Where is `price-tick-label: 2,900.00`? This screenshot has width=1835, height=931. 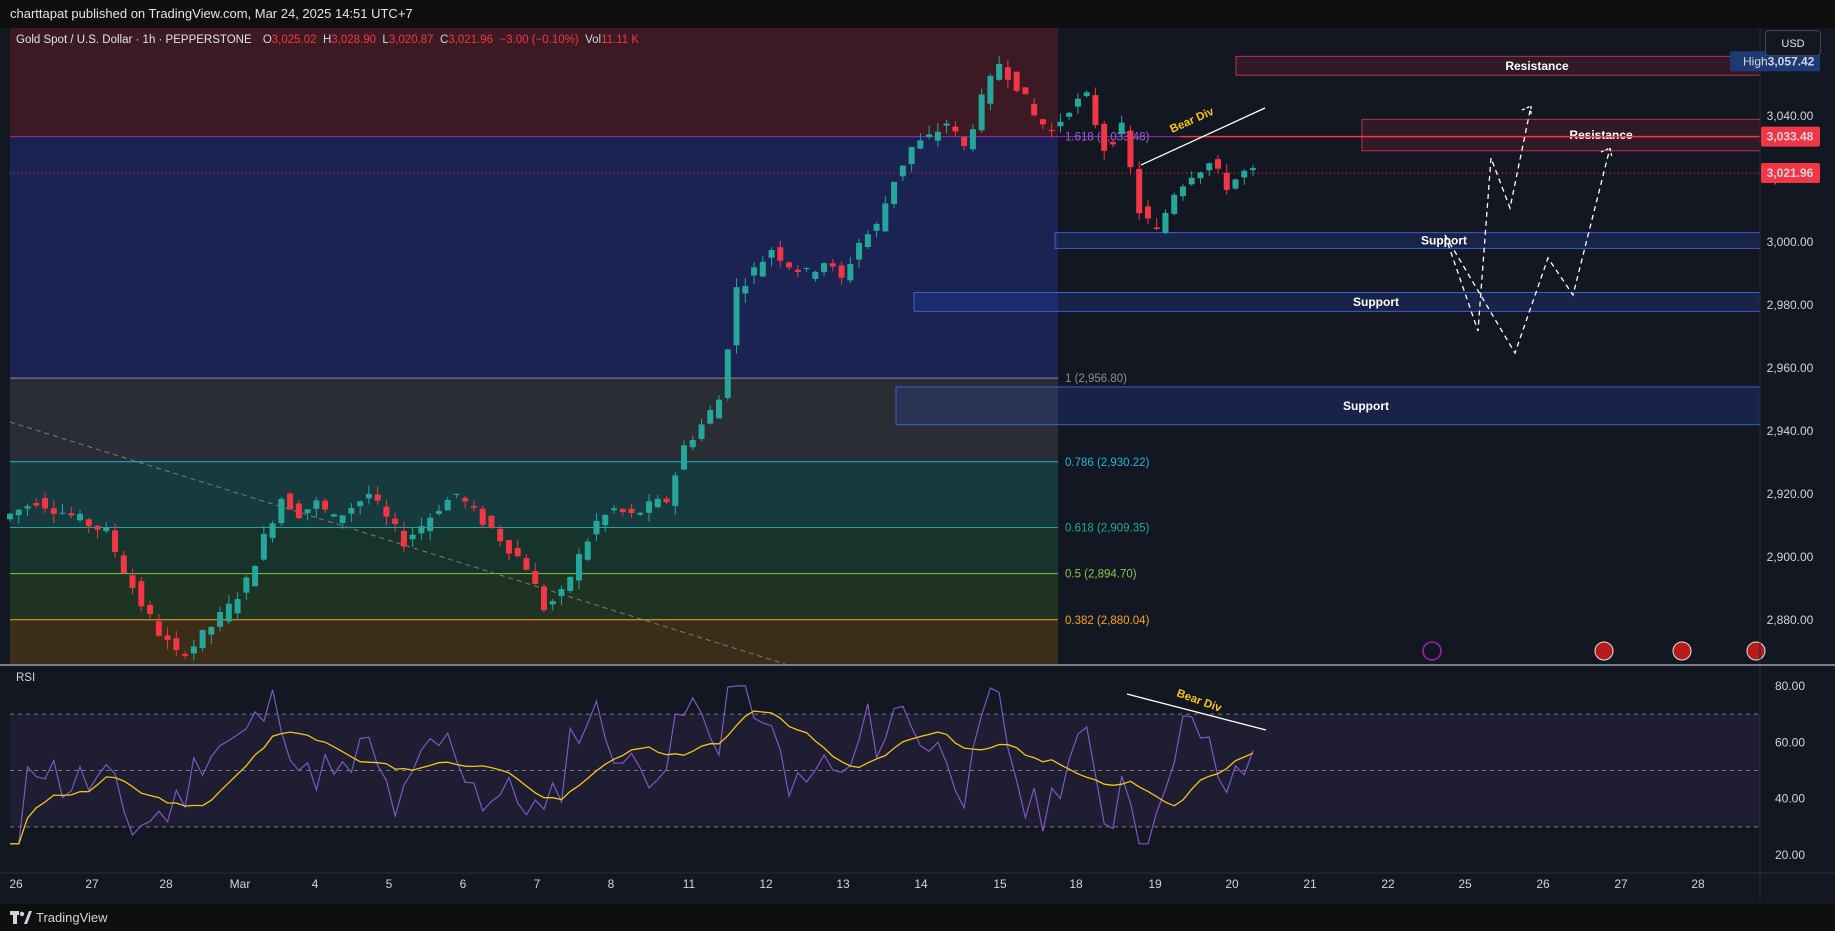 price-tick-label: 2,900.00 is located at coordinates (1790, 557).